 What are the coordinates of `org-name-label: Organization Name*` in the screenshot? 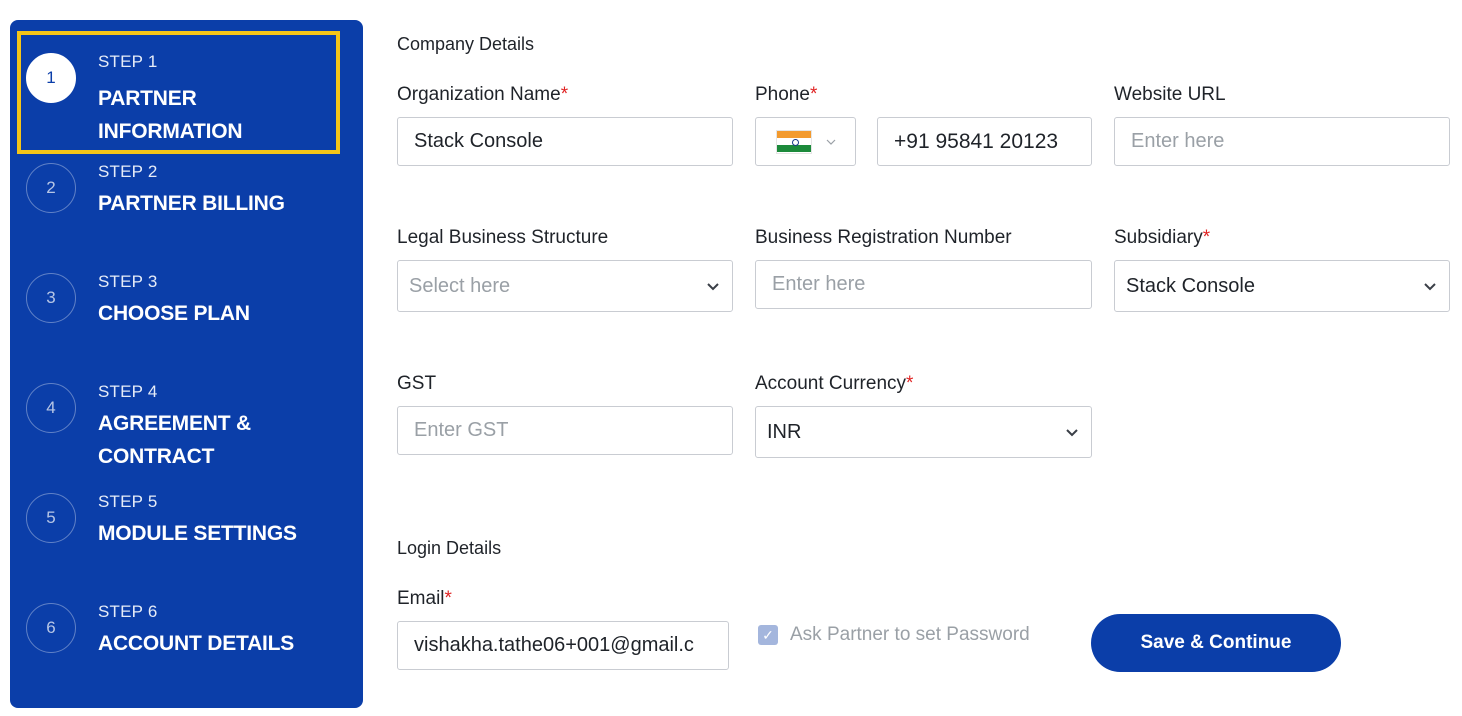 It's located at (482, 95).